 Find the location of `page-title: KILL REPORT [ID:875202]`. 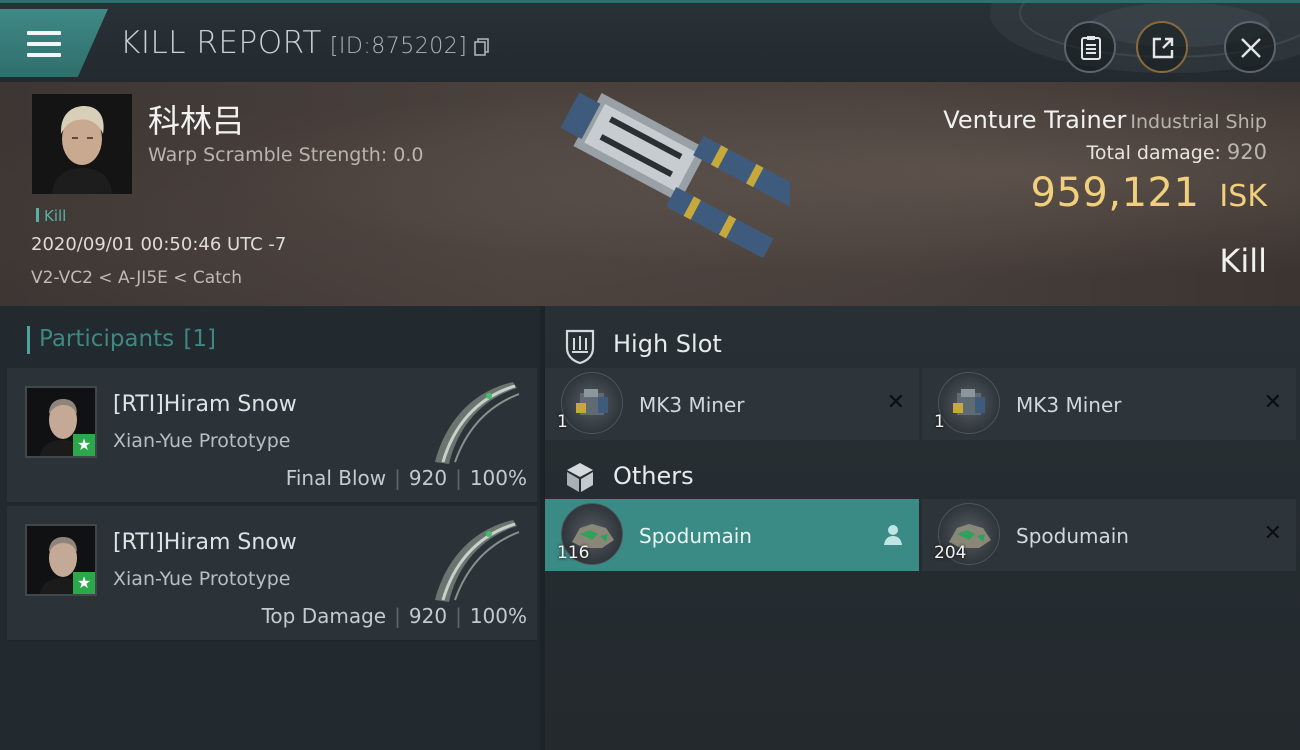

page-title: KILL REPORT [ID:875202] is located at coordinates (293, 43).